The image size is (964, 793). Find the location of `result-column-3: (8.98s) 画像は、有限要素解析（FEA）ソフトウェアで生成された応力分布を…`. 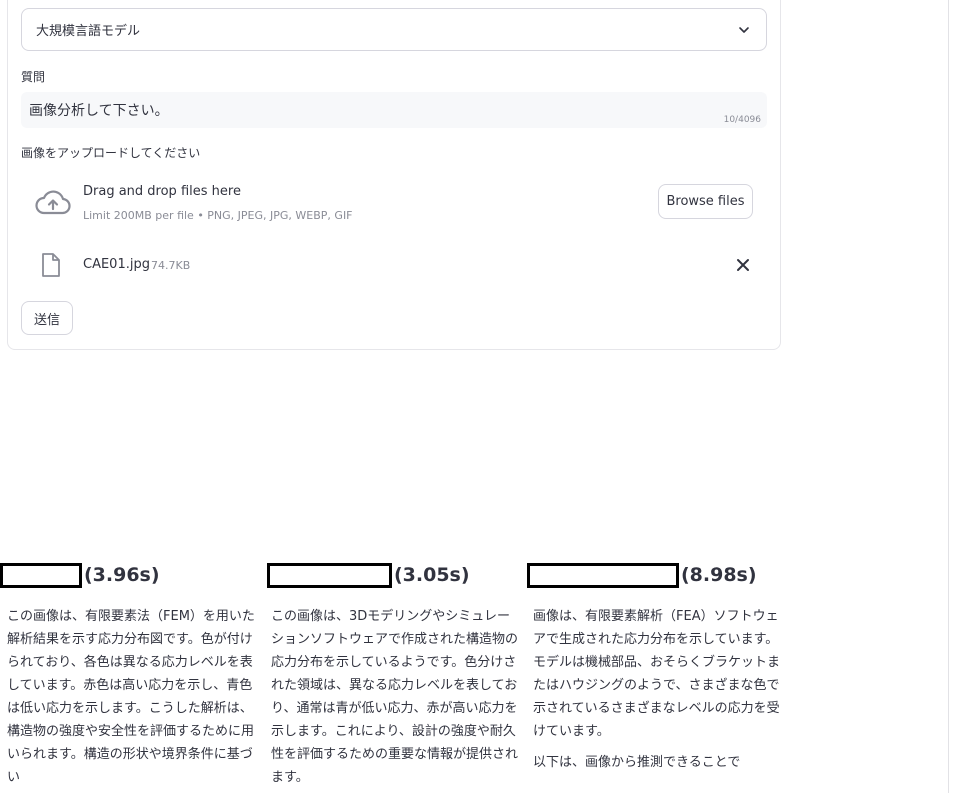

result-column-3: (8.98s) 画像は、有限要素解析（FEA）ソフトウェアで生成された応力分布を… is located at coordinates (654, 666).